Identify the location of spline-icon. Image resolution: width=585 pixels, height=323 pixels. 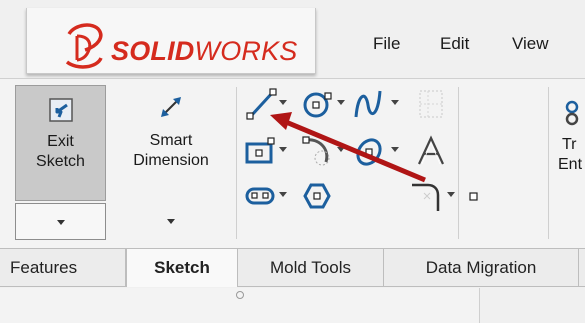
(368, 104).